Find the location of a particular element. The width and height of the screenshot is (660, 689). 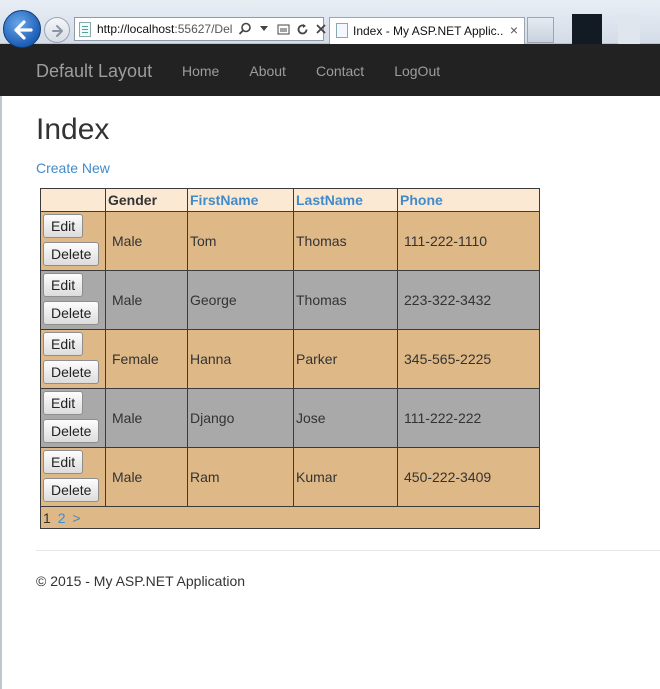

pager-next-link: > is located at coordinates (76, 518).